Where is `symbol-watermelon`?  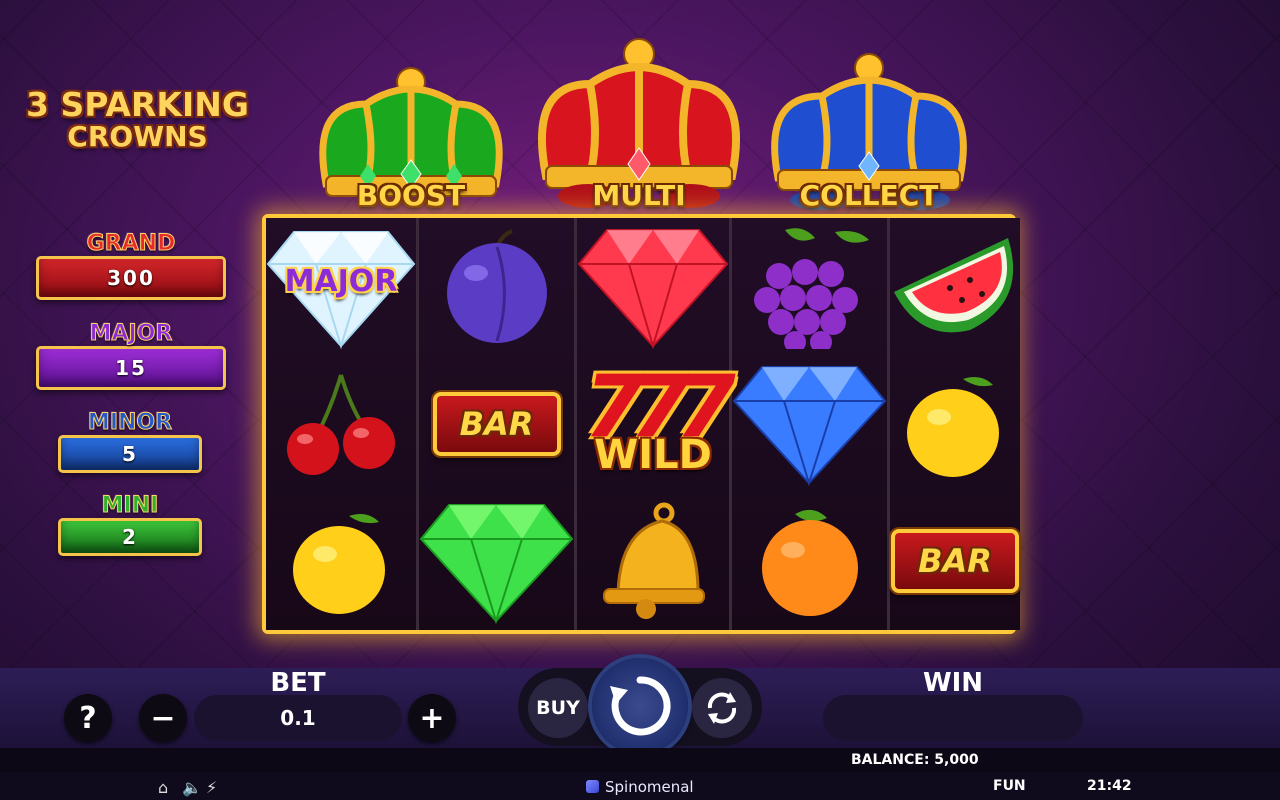
symbol-watermelon is located at coordinates (955, 286).